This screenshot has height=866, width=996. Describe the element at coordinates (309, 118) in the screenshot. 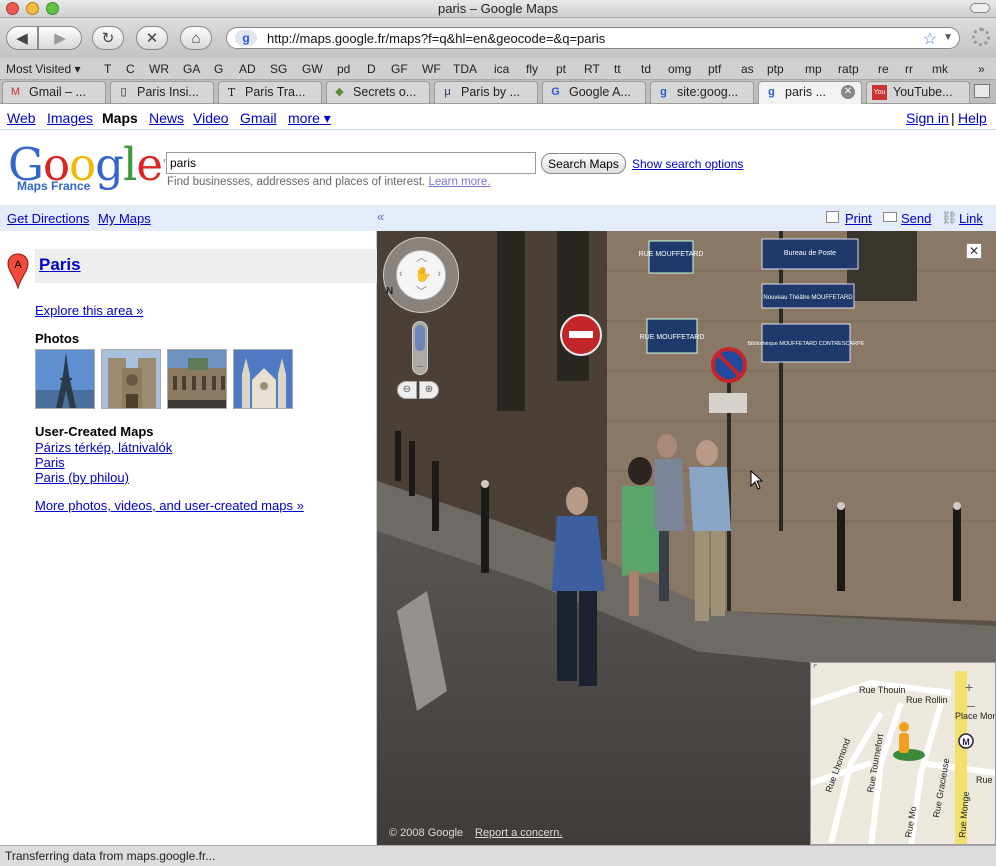

I see `gbar-more-link: more ▾` at that location.